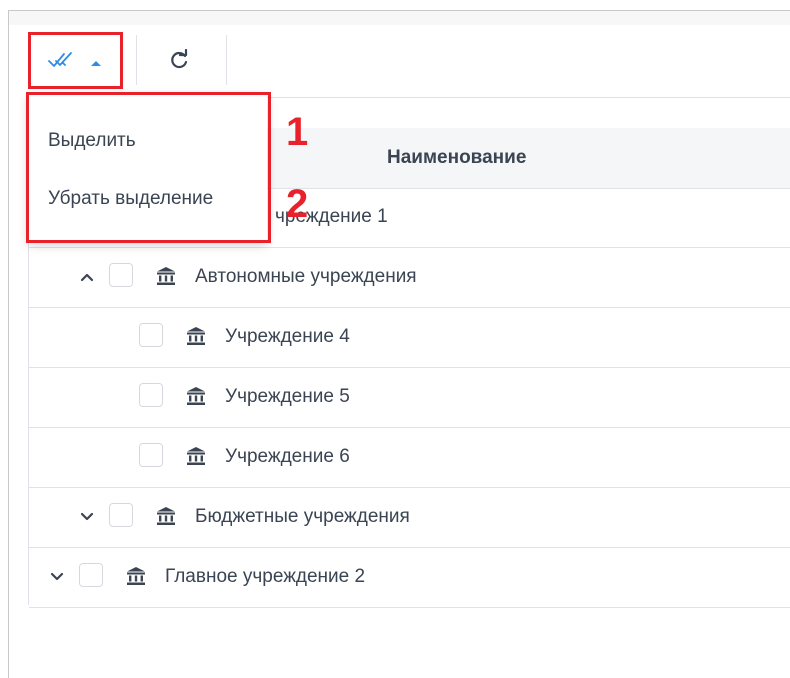 This screenshot has width=790, height=678. I want to click on table-row: Бюджетные учреждения, so click(409, 518).